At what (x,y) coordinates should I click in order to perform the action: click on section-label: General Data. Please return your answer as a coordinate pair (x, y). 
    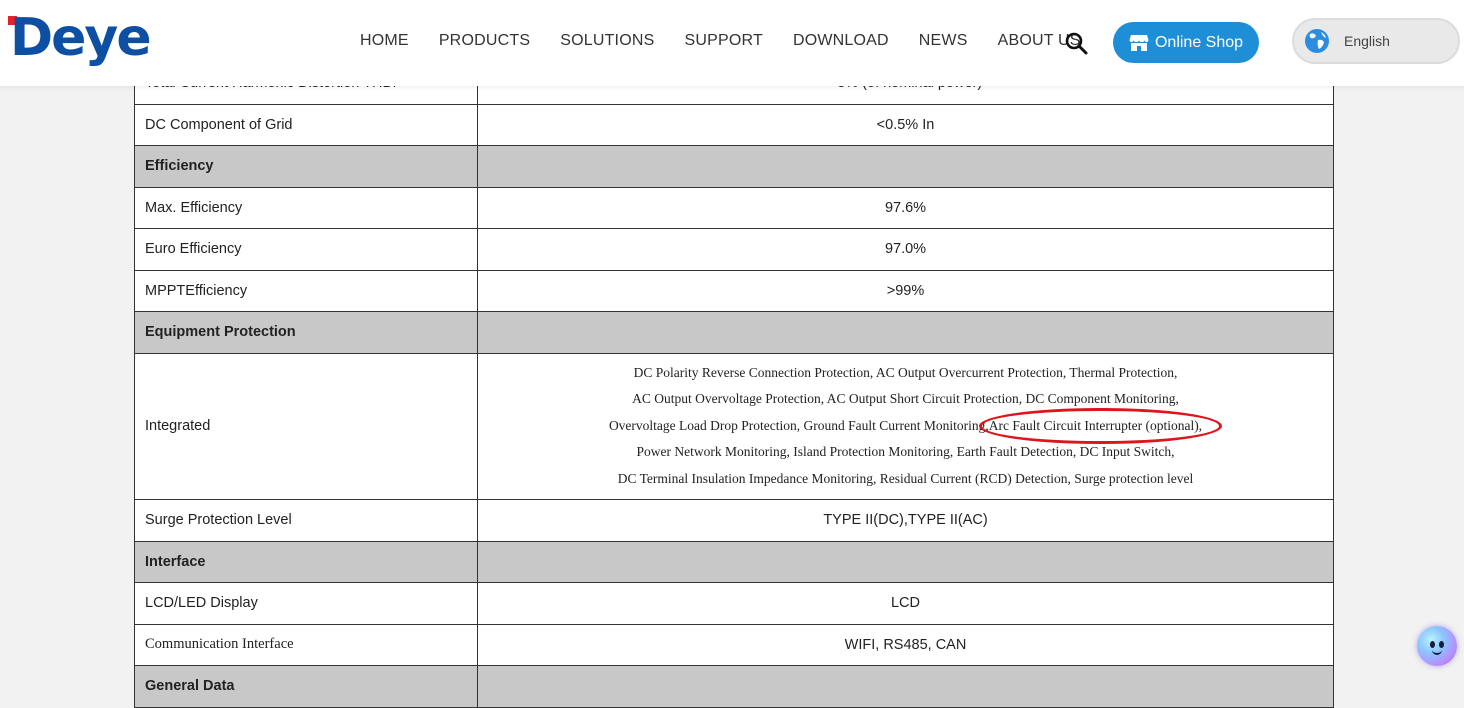
    Looking at the image, I should click on (306, 686).